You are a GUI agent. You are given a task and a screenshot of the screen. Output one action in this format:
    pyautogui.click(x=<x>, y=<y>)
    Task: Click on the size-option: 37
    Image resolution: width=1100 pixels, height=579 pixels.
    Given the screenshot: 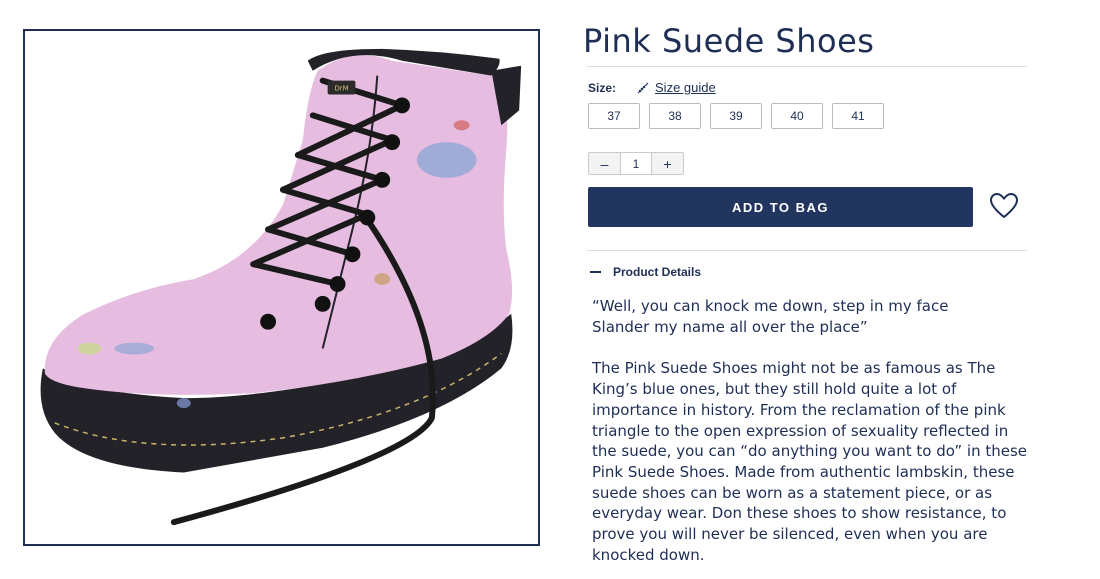 What is the action you would take?
    pyautogui.click(x=614, y=116)
    